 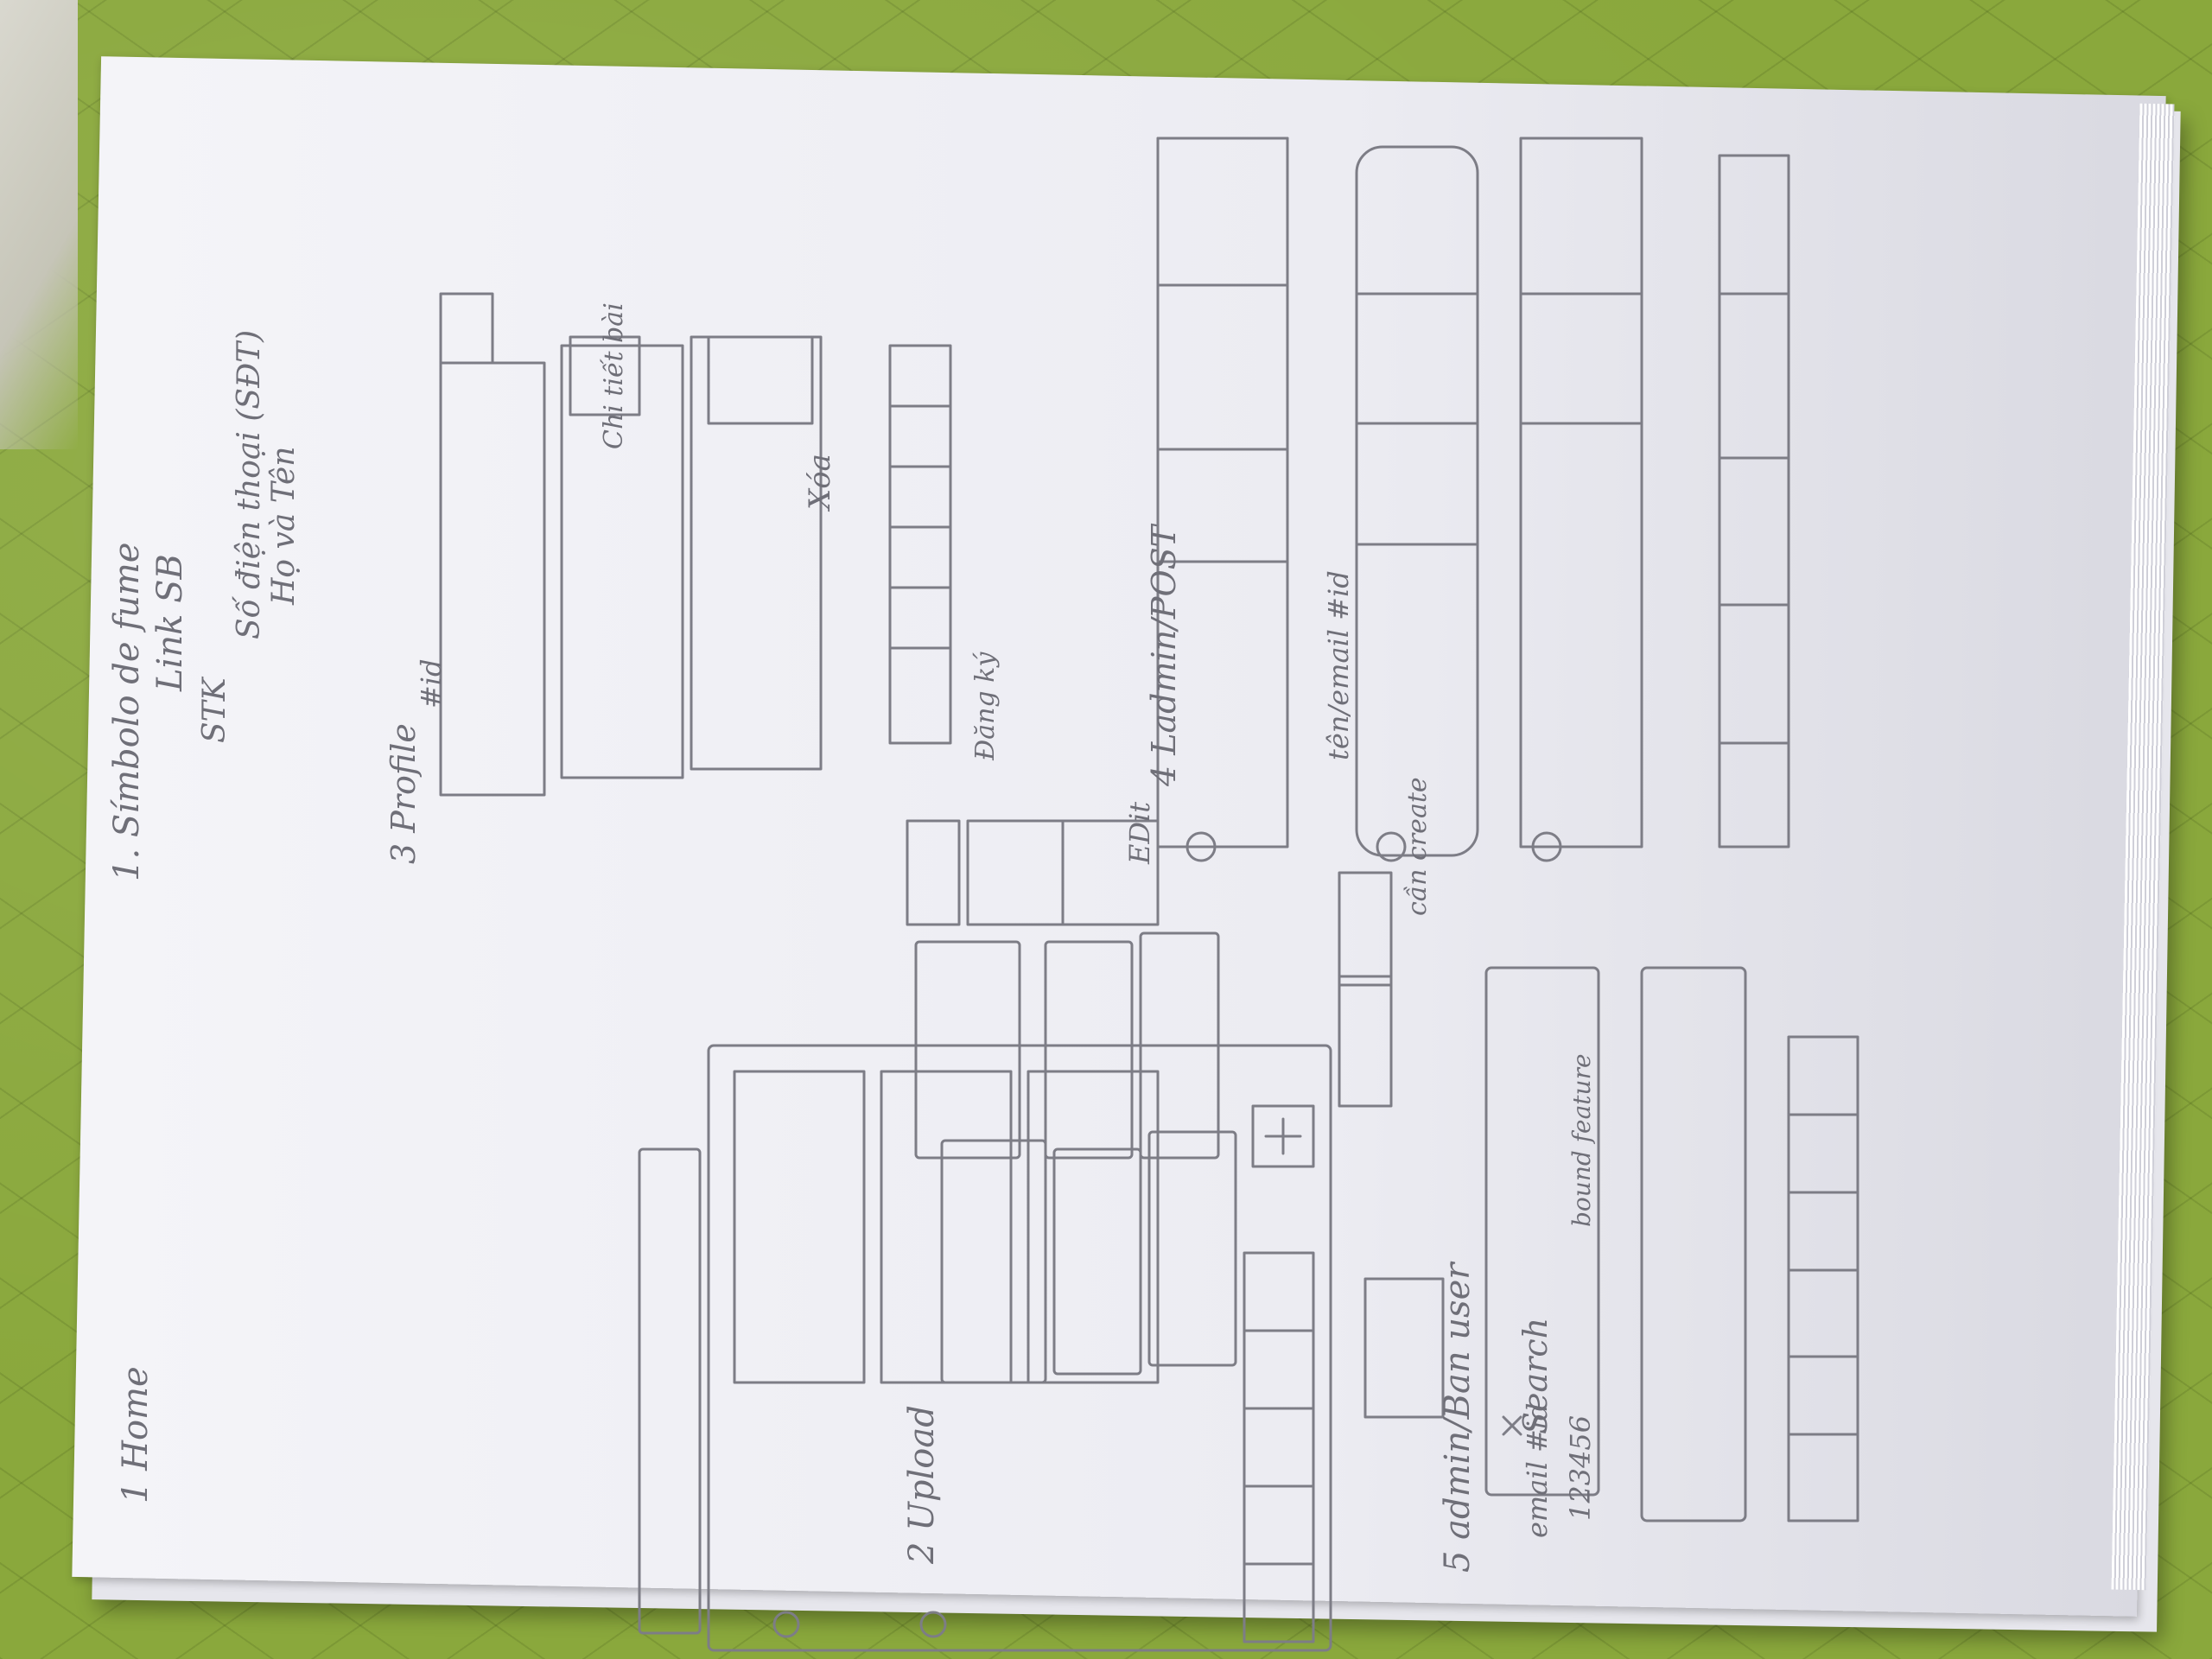 I want to click on note-profile: 3 Profile, so click(x=404, y=793).